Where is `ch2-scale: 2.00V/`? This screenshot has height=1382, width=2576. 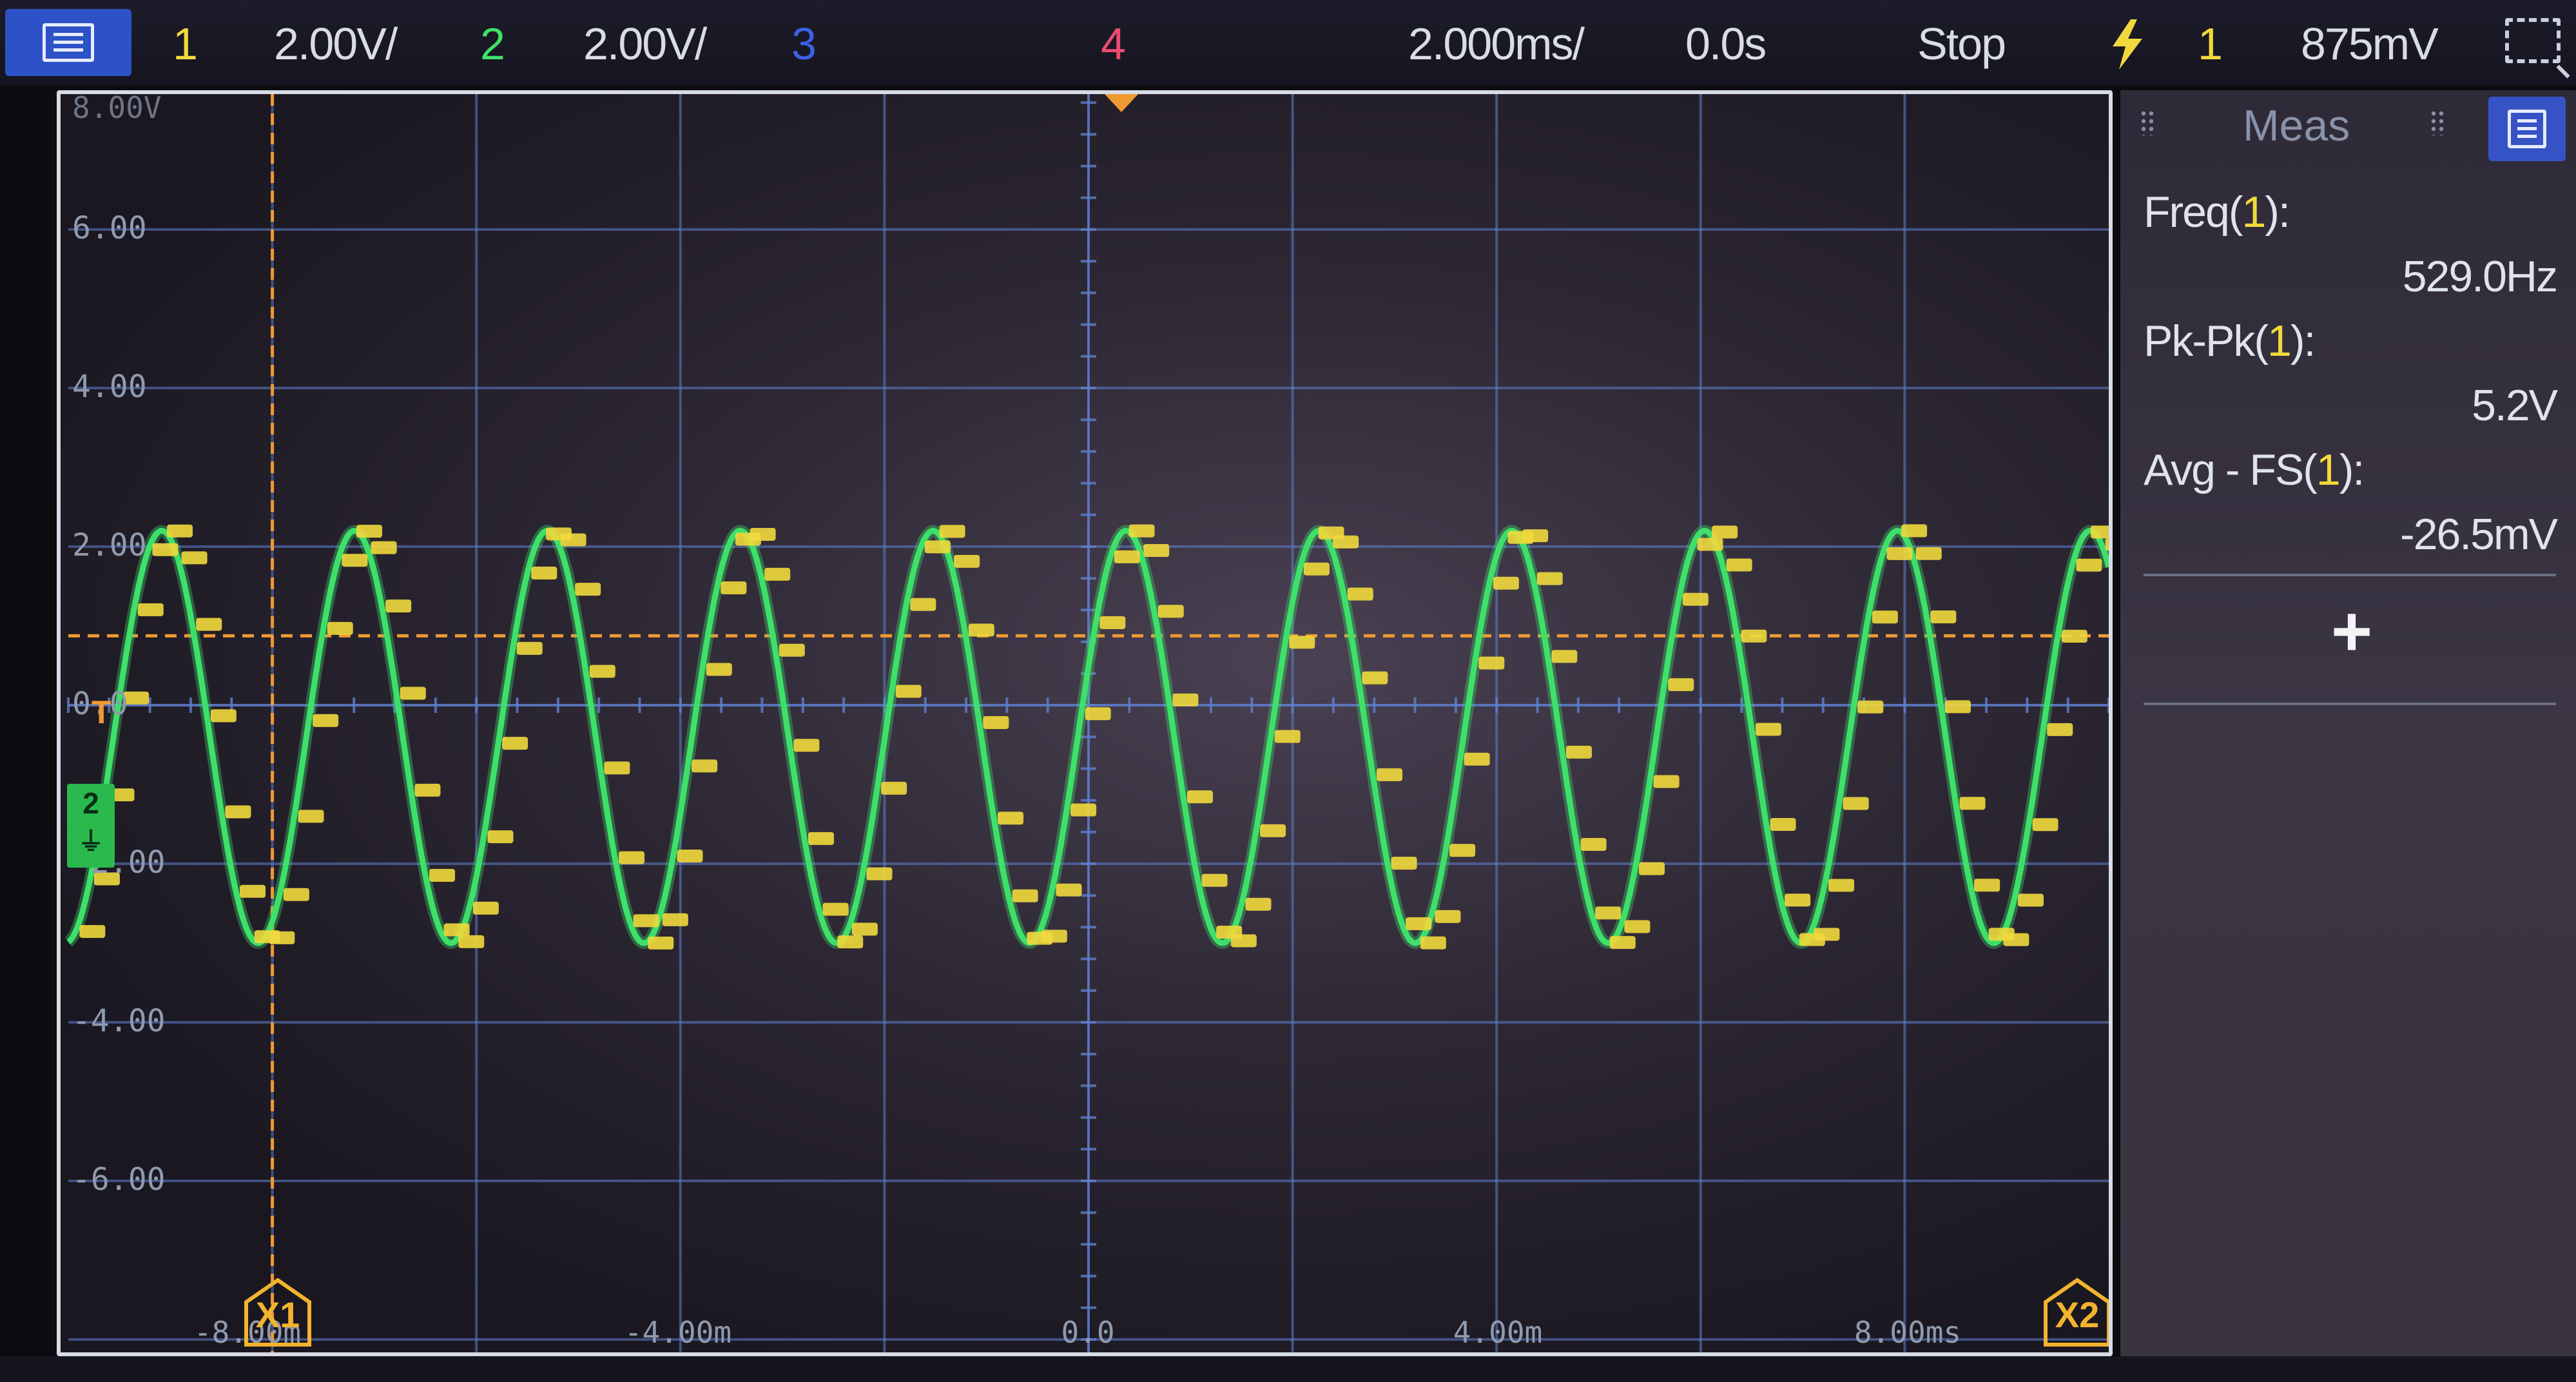
ch2-scale: 2.00V/ is located at coordinates (645, 44).